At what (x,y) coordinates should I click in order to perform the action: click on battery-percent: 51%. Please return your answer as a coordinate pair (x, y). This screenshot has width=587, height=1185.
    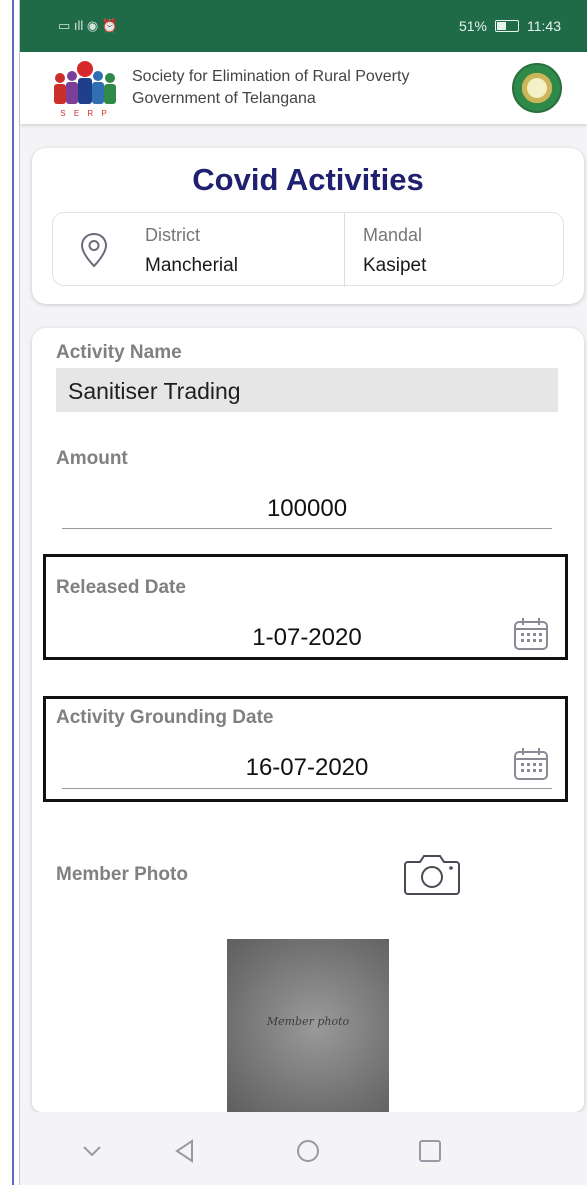
    Looking at the image, I should click on (472, 26).